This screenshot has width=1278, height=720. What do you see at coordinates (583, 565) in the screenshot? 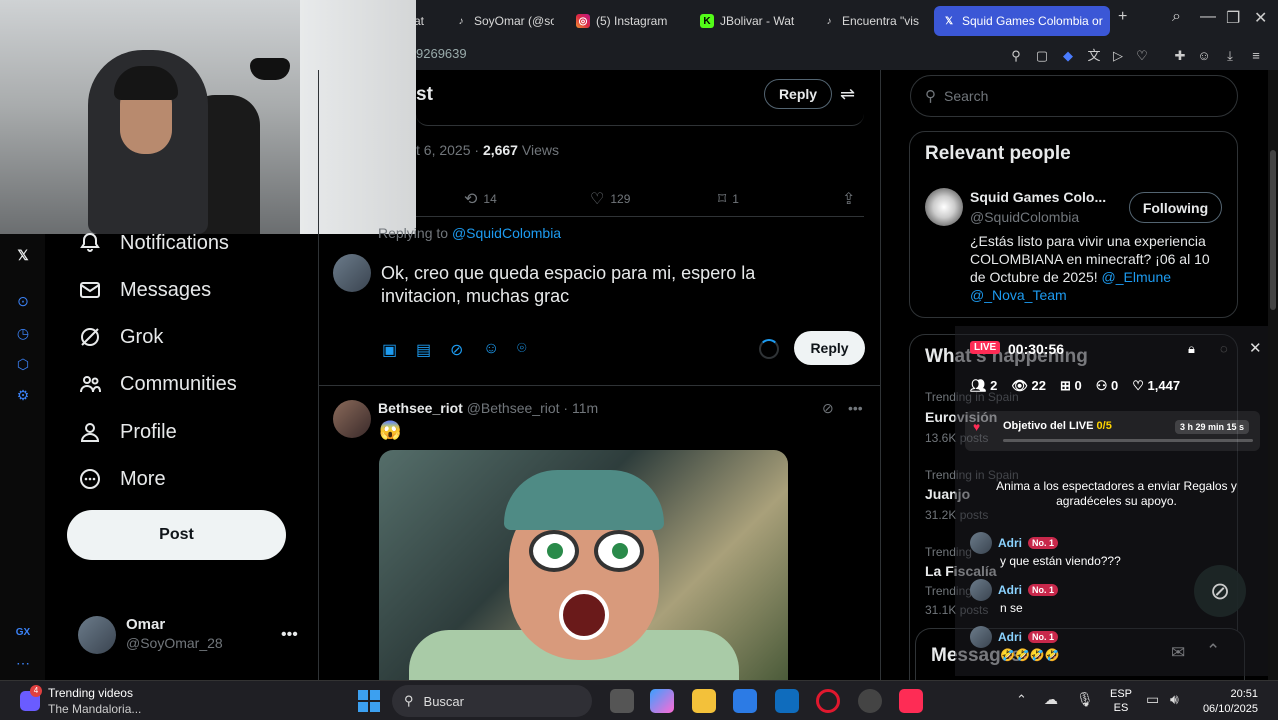
I see `reply-image` at bounding box center [583, 565].